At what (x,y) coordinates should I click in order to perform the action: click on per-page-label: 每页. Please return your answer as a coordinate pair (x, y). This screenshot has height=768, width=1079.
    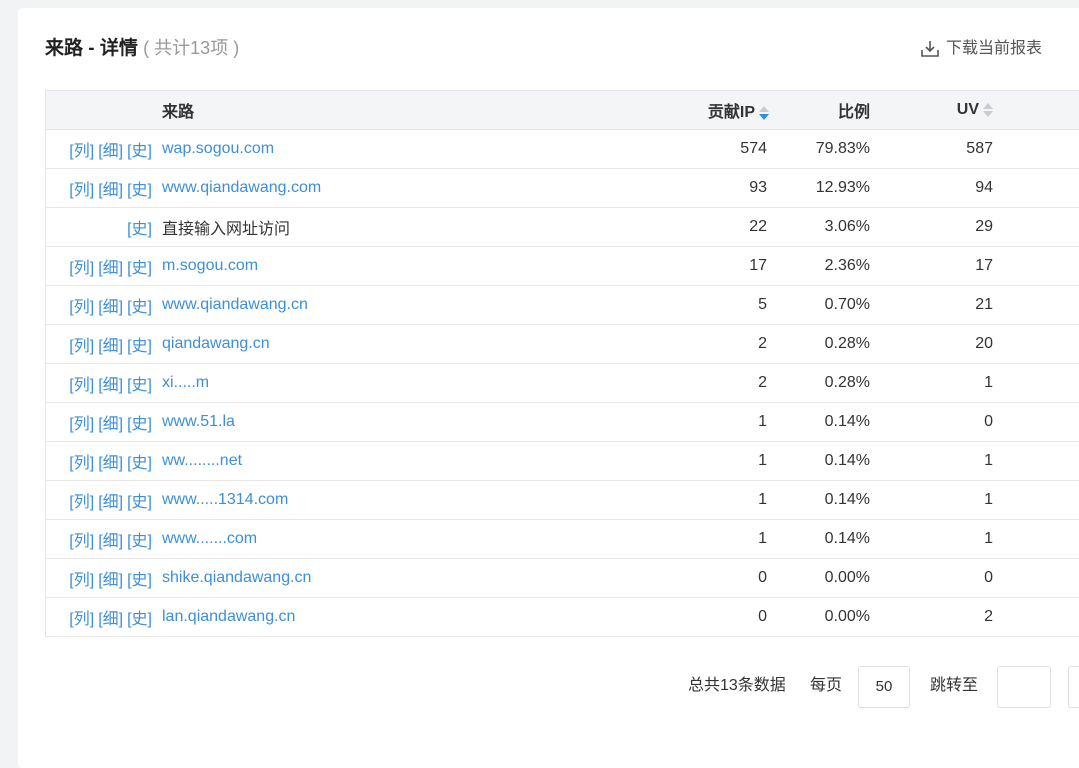
    Looking at the image, I should click on (826, 683).